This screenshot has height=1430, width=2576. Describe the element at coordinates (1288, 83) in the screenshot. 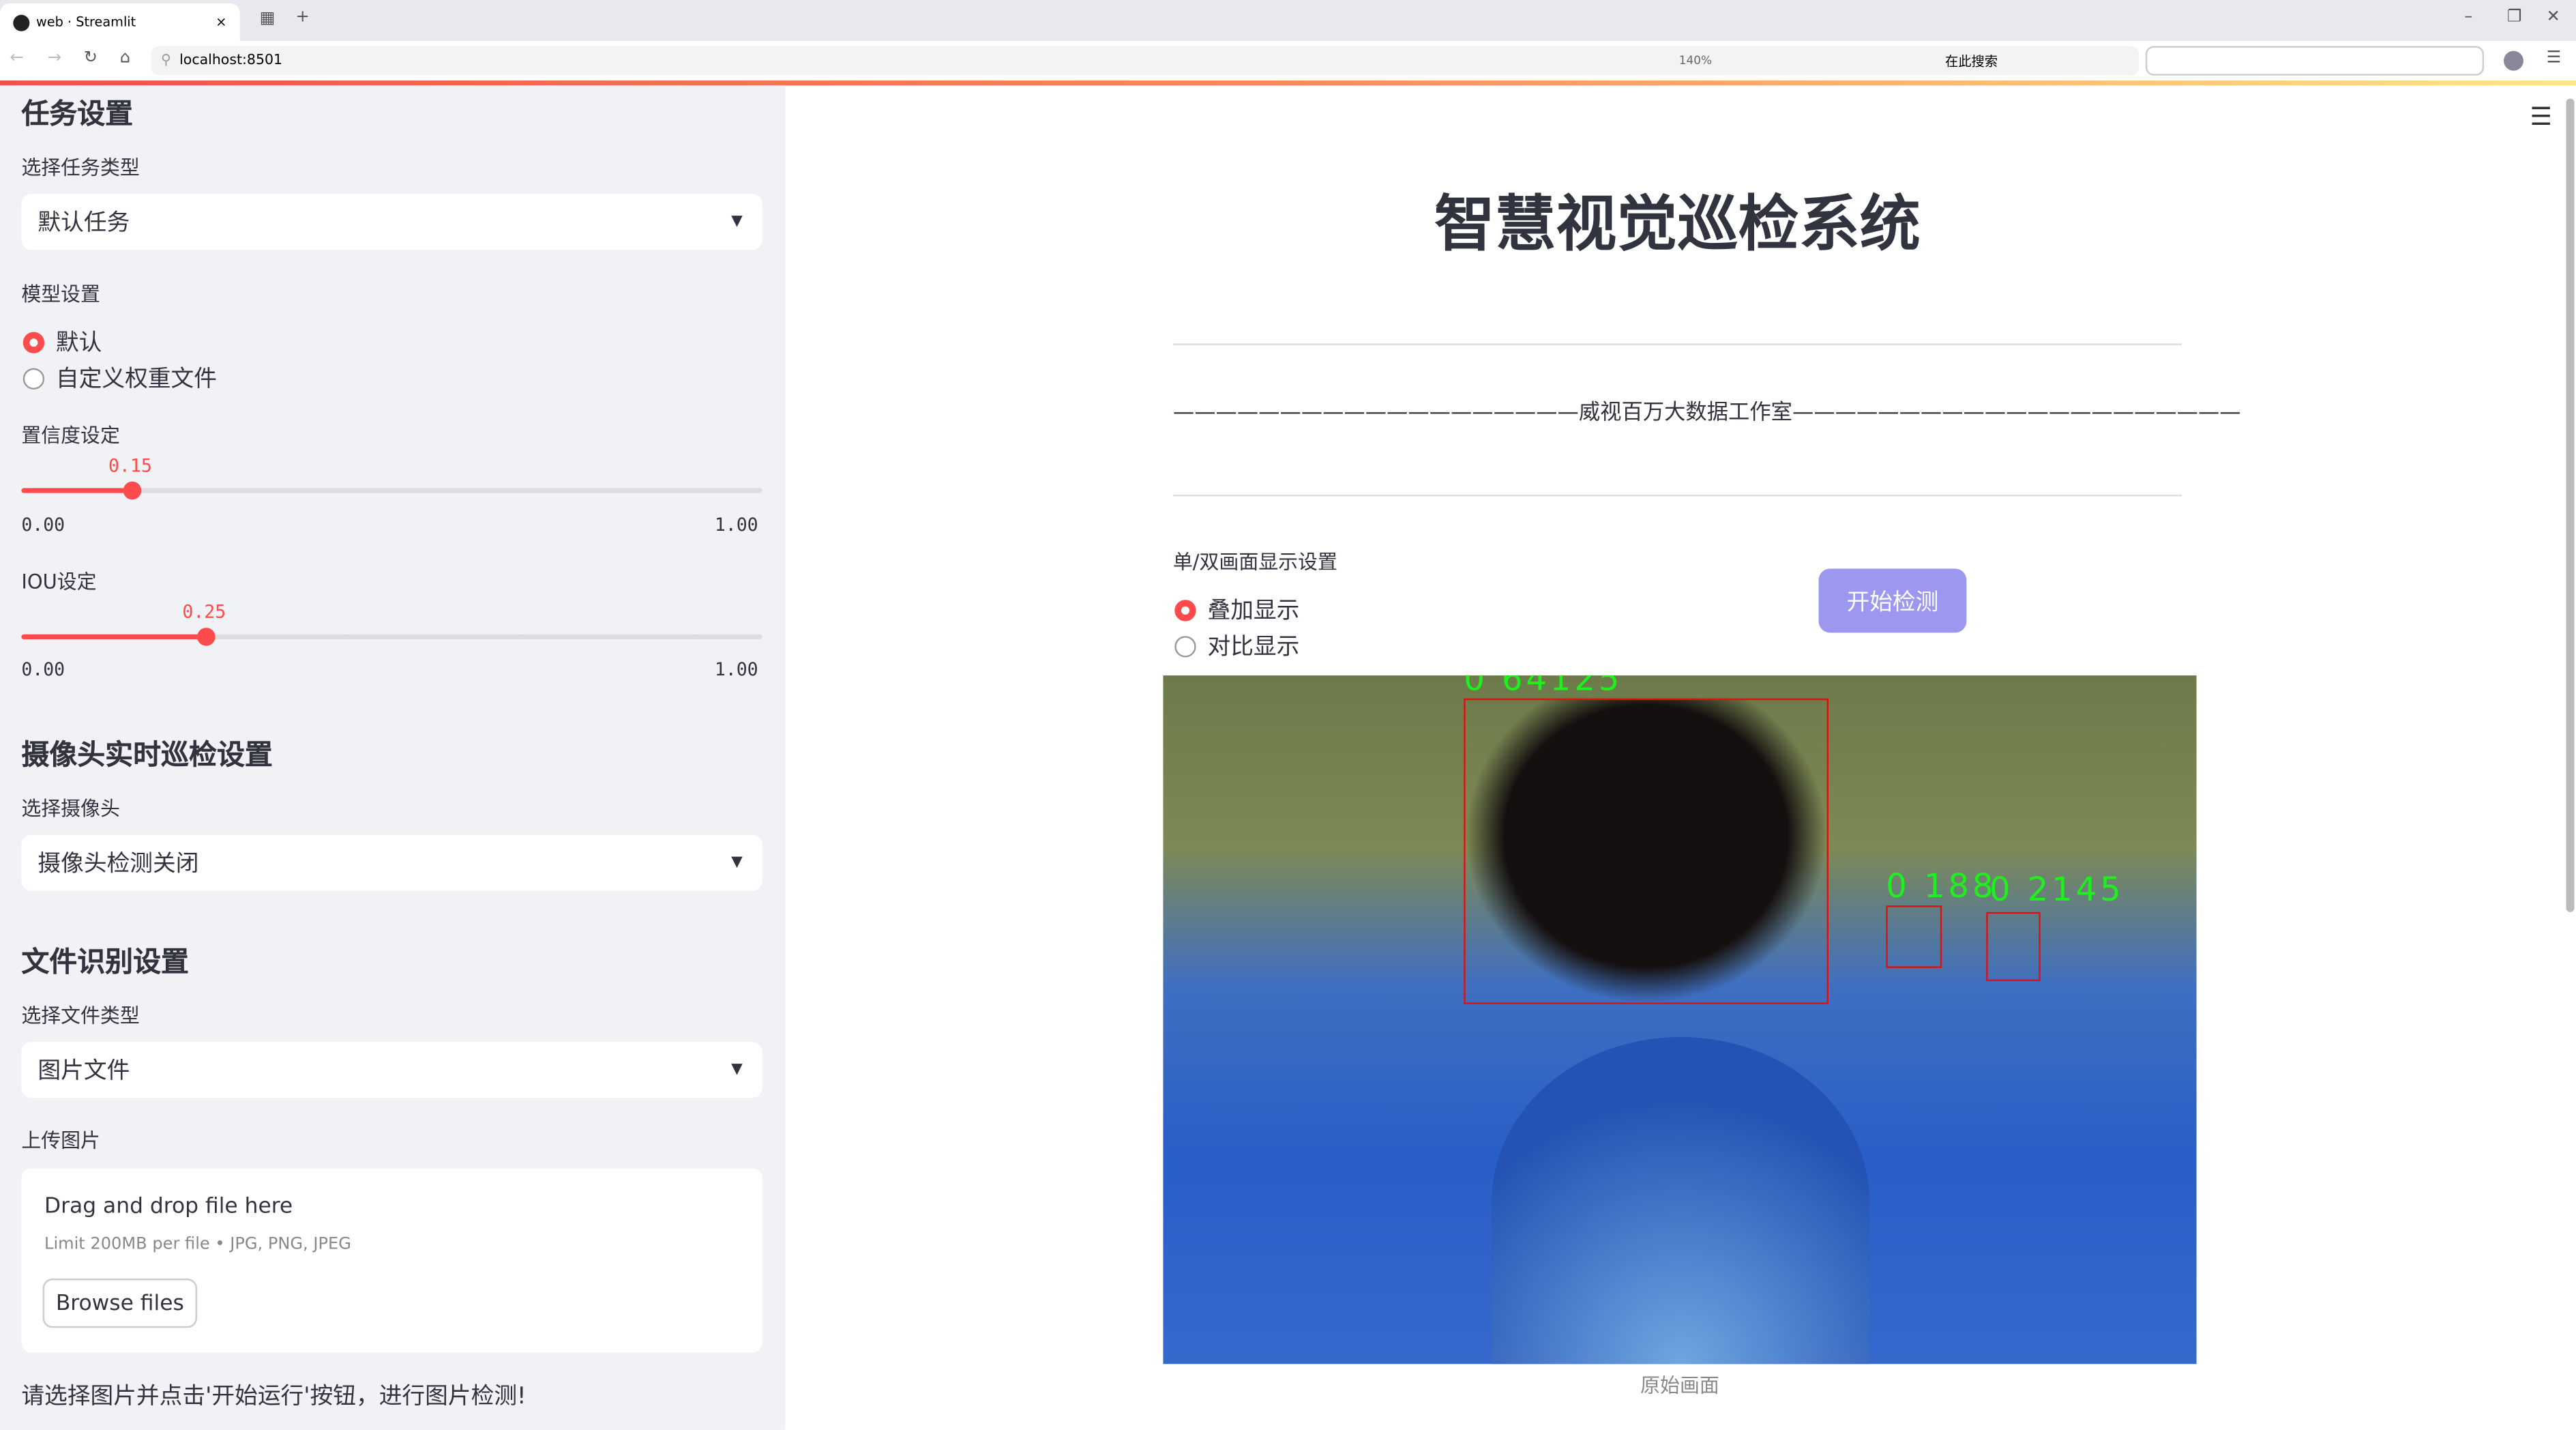

I see `streamlit-header-bar` at that location.